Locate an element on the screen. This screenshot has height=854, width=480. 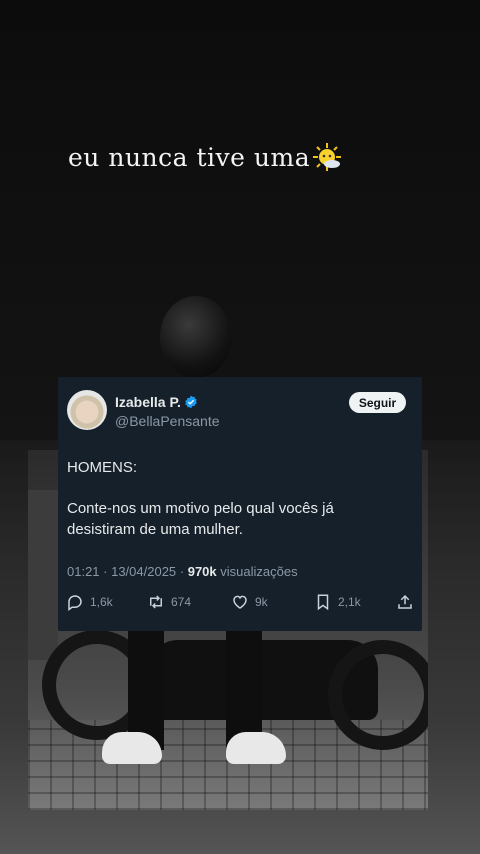
reply-icon is located at coordinates (75, 603).